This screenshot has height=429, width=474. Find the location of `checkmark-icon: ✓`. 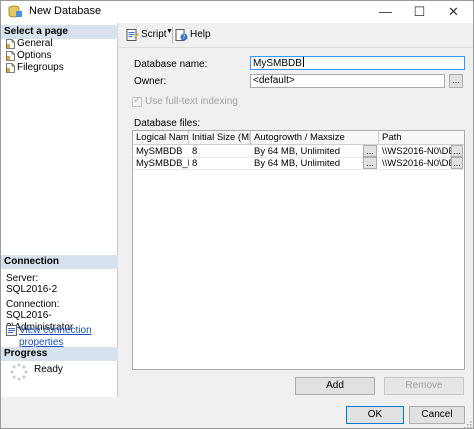

checkmark-icon: ✓ is located at coordinates (137, 100).